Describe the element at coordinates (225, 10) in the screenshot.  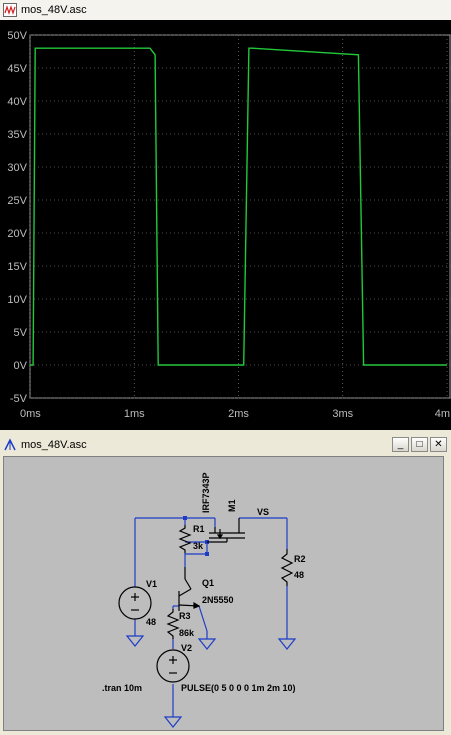
I see `plot-title-bar: mos_48V.asc` at that location.